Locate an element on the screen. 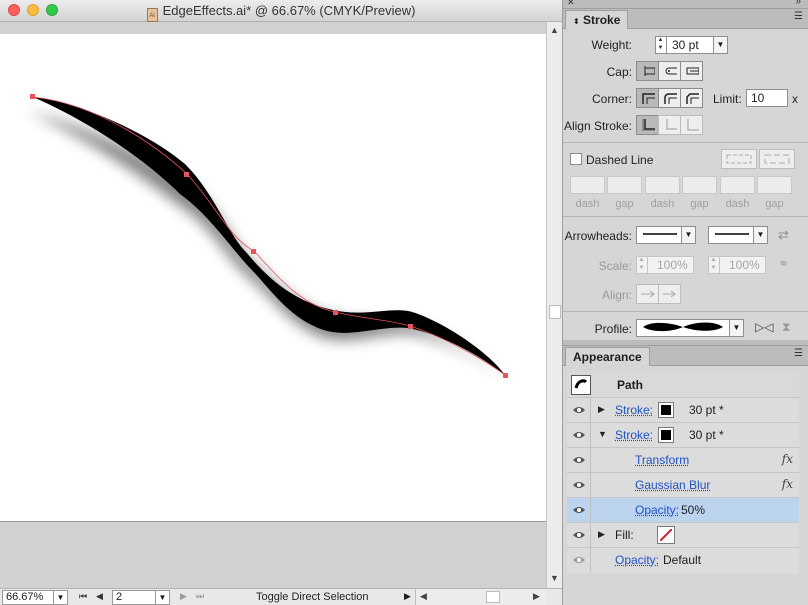 The image size is (808, 605). flip-across-icon: ⧗ is located at coordinates (786, 327).